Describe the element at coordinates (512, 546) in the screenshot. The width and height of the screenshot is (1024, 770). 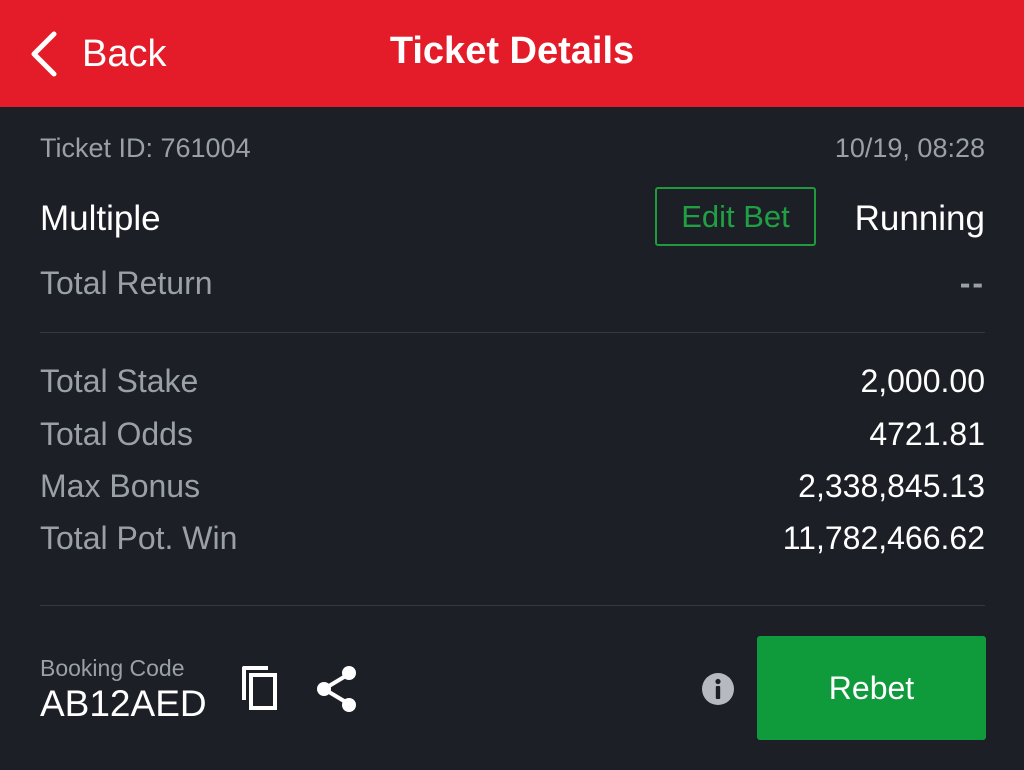
I see `stat-row-total-pot-win: Total Pot. Win 11,782,466.62` at that location.